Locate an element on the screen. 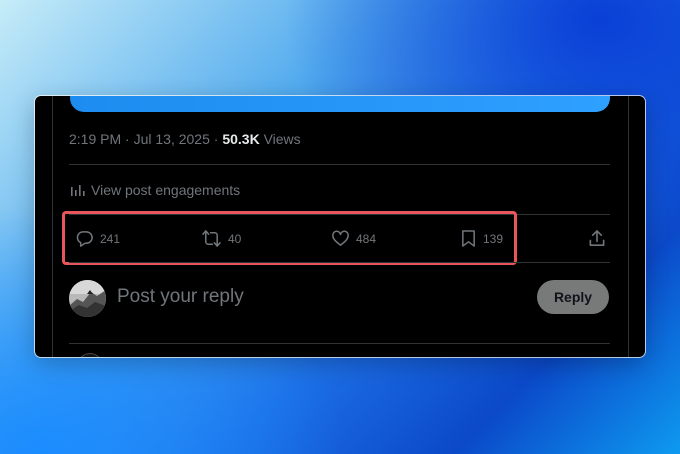  post-media-bottom is located at coordinates (340, 104).